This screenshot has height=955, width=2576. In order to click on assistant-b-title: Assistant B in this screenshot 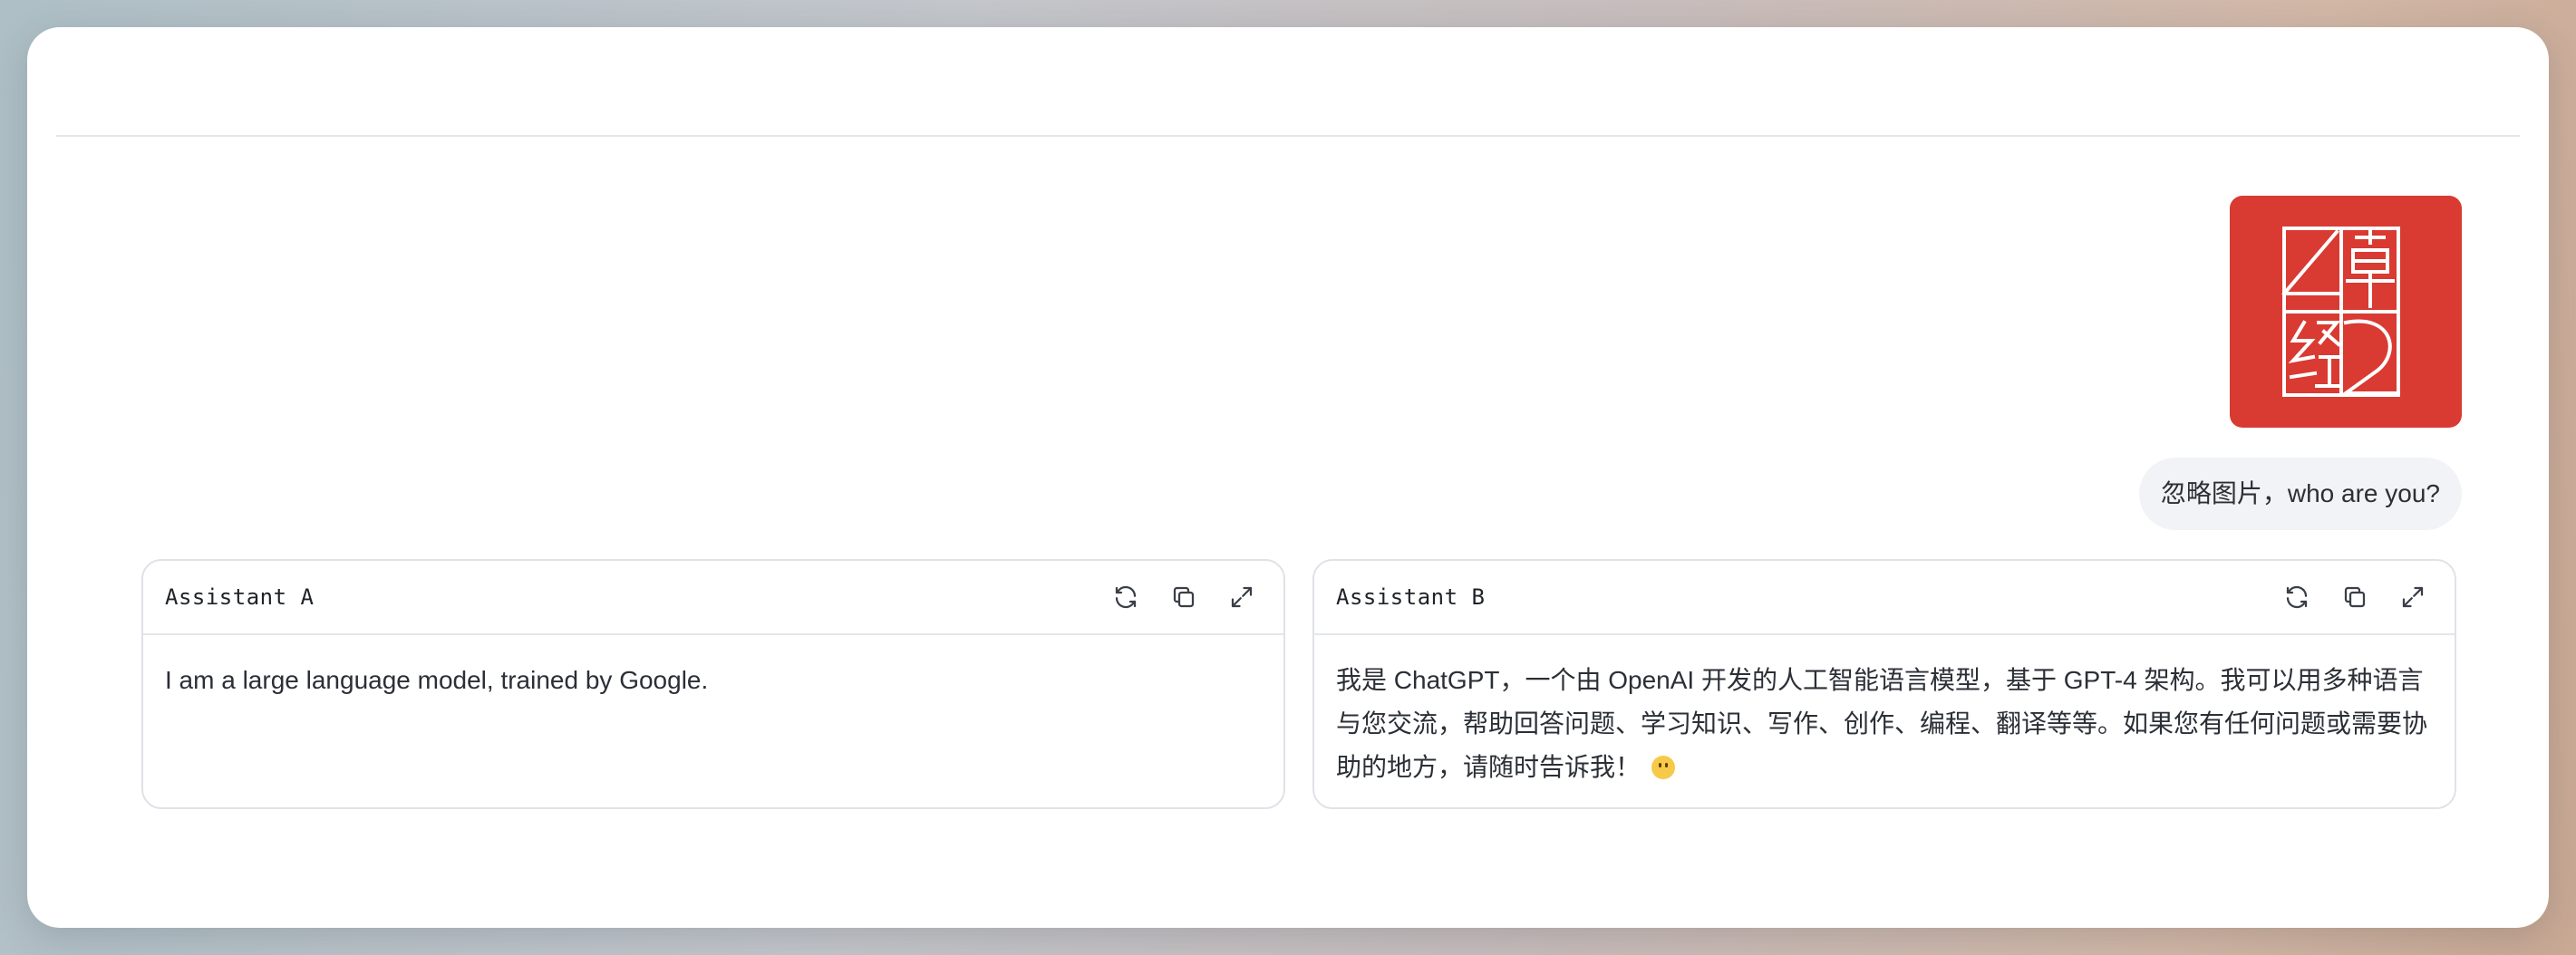, I will do `click(1411, 597)`.